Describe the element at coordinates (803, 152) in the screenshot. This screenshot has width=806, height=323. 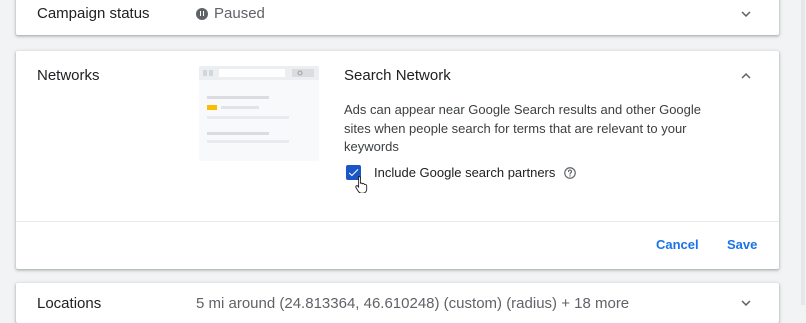
I see `page-scrollbar` at that location.